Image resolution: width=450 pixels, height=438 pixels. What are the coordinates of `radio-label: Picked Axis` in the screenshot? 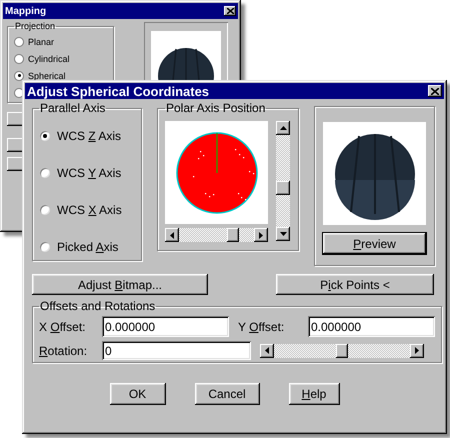 It's located at (87, 247).